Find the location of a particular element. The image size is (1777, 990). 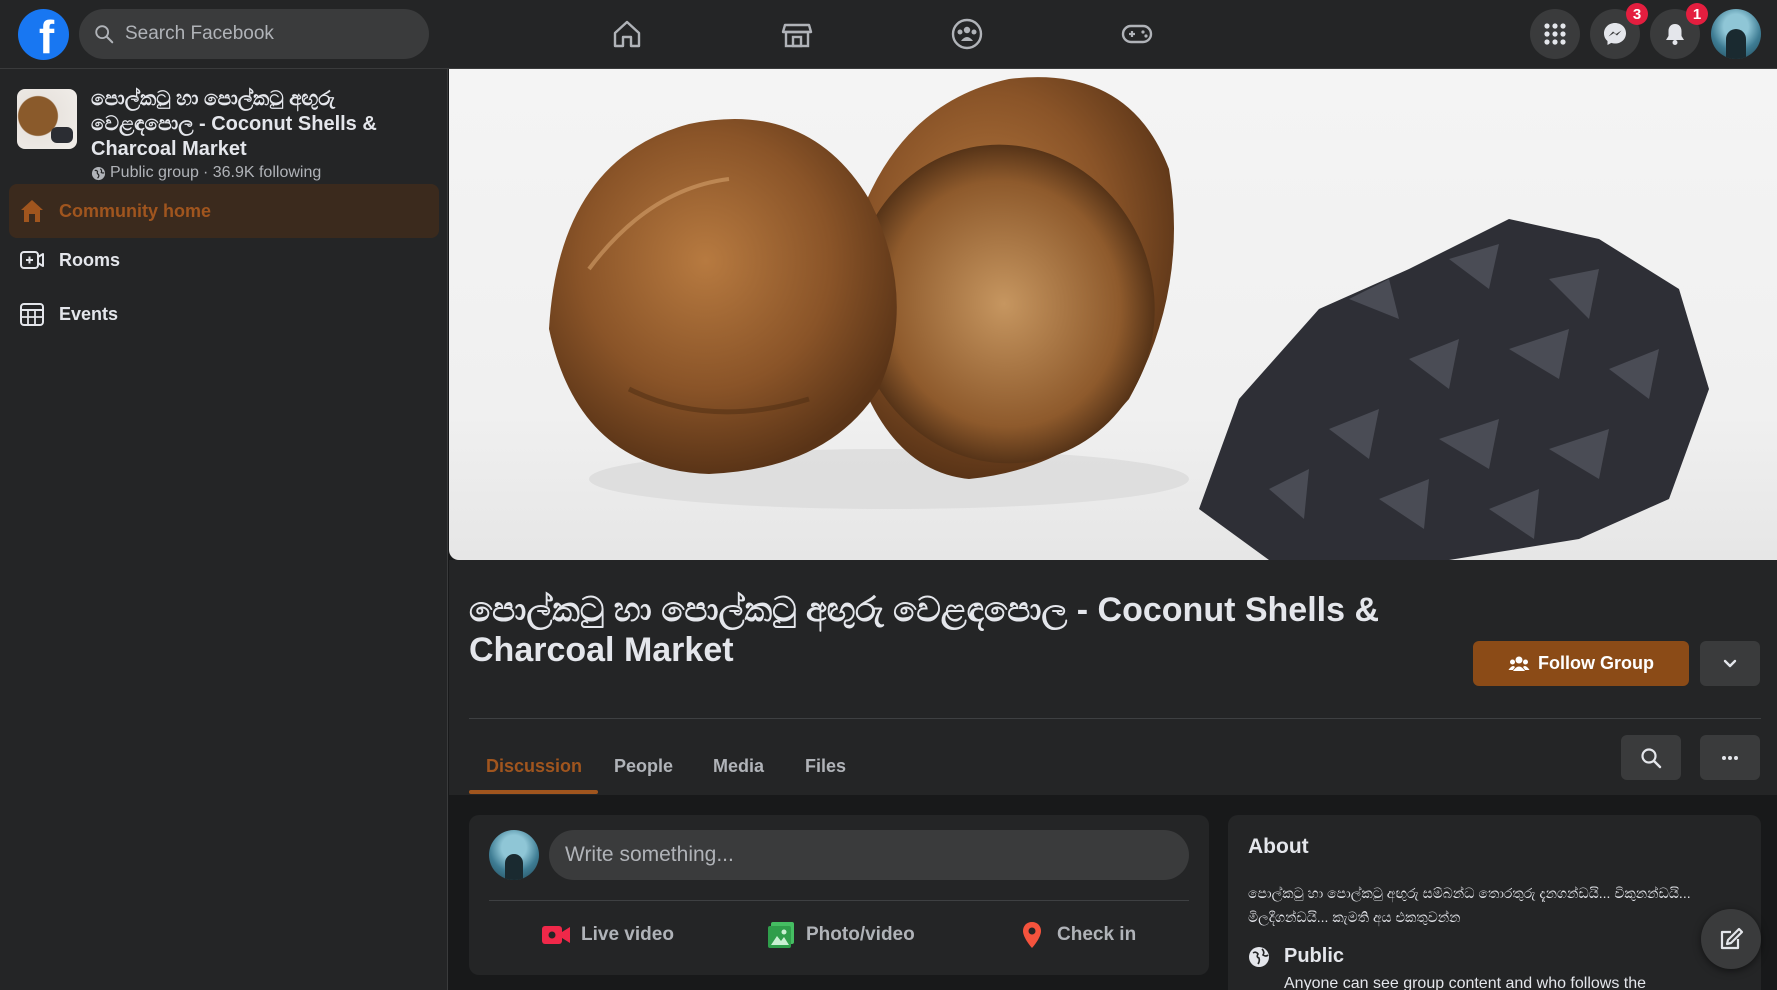

sidebar-item-label: Events is located at coordinates (89, 313).